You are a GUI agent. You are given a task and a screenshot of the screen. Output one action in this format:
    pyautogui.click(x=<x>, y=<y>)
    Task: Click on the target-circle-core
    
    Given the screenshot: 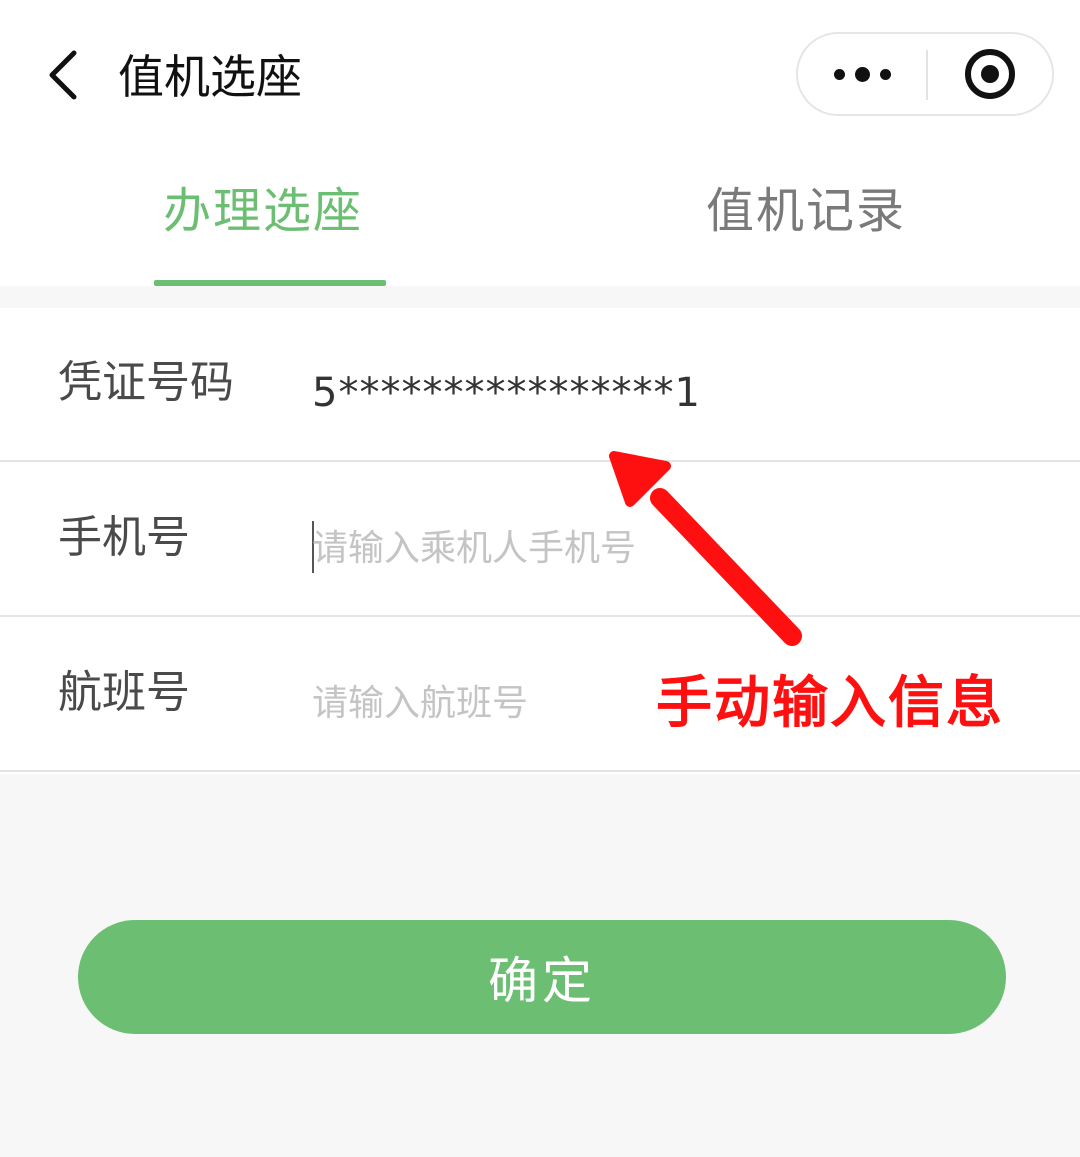 What is the action you would take?
    pyautogui.click(x=990, y=74)
    